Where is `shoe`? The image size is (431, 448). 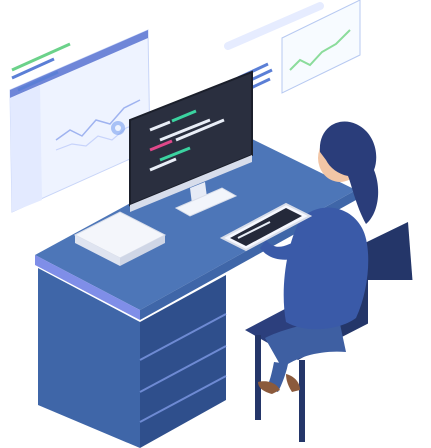
shoe is located at coordinates (293, 383).